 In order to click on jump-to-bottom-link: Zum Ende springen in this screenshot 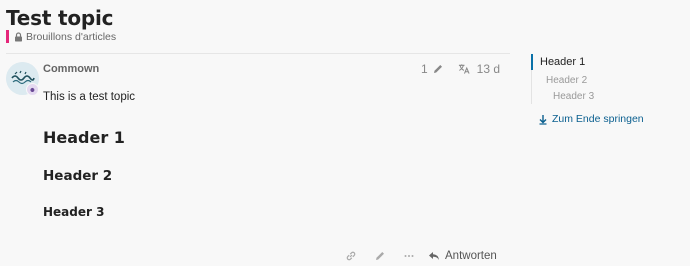, I will do `click(591, 119)`.